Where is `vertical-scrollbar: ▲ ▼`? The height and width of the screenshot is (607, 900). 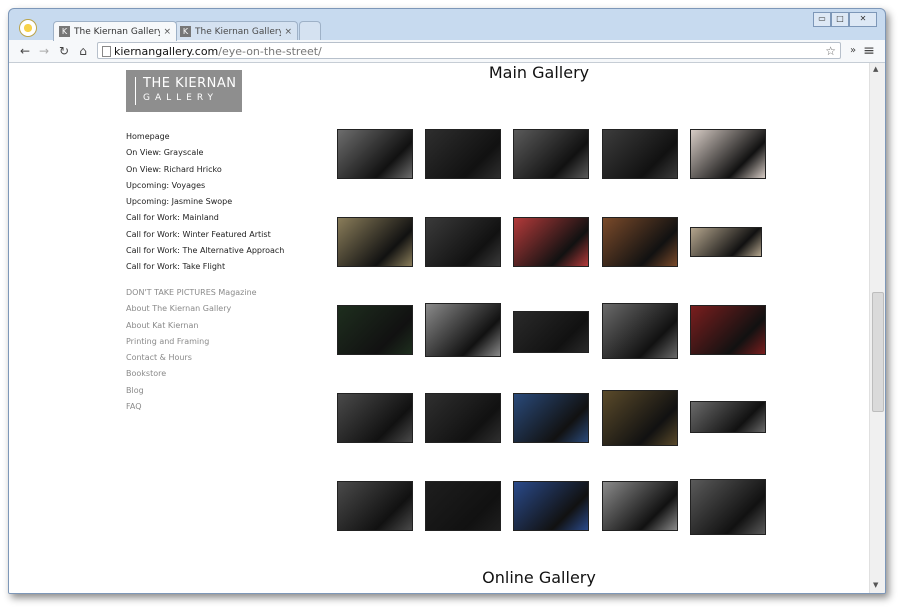 vertical-scrollbar: ▲ ▼ is located at coordinates (877, 328).